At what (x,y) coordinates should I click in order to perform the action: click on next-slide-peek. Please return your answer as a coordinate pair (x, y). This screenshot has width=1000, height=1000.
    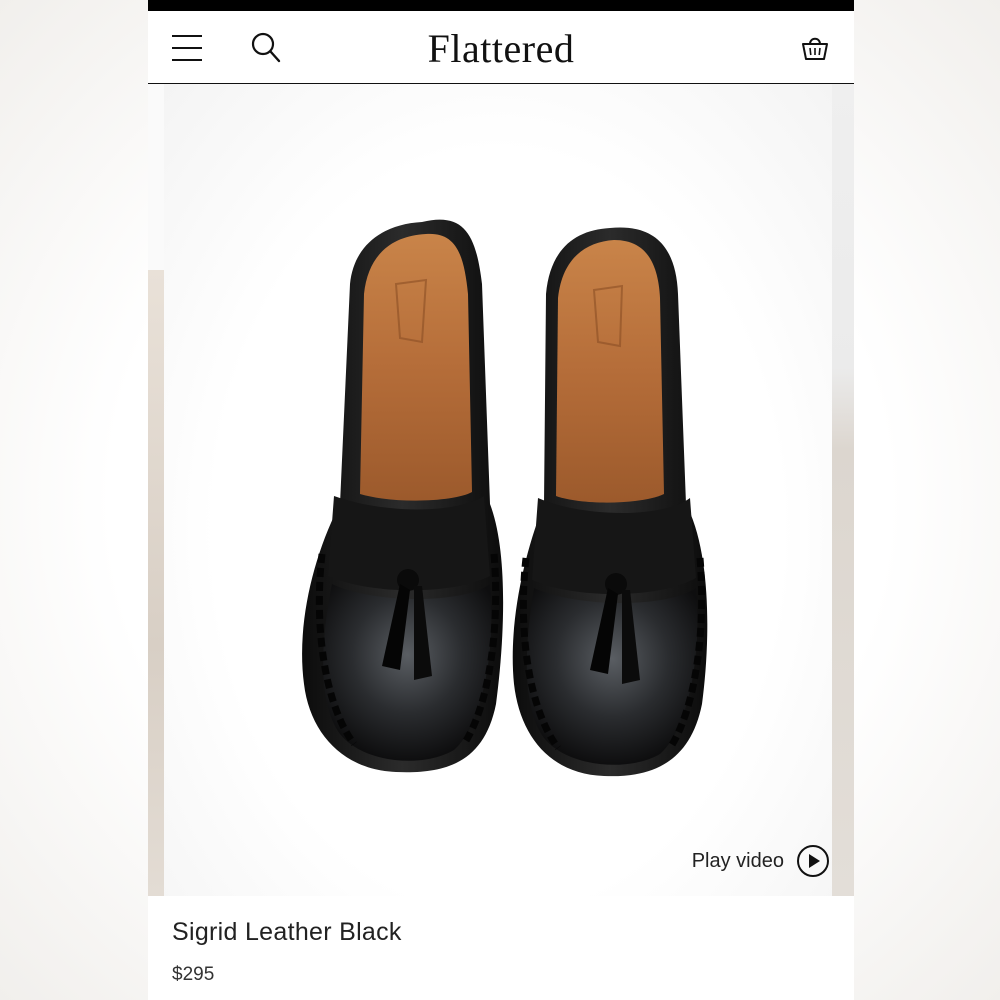
    Looking at the image, I should click on (843, 490).